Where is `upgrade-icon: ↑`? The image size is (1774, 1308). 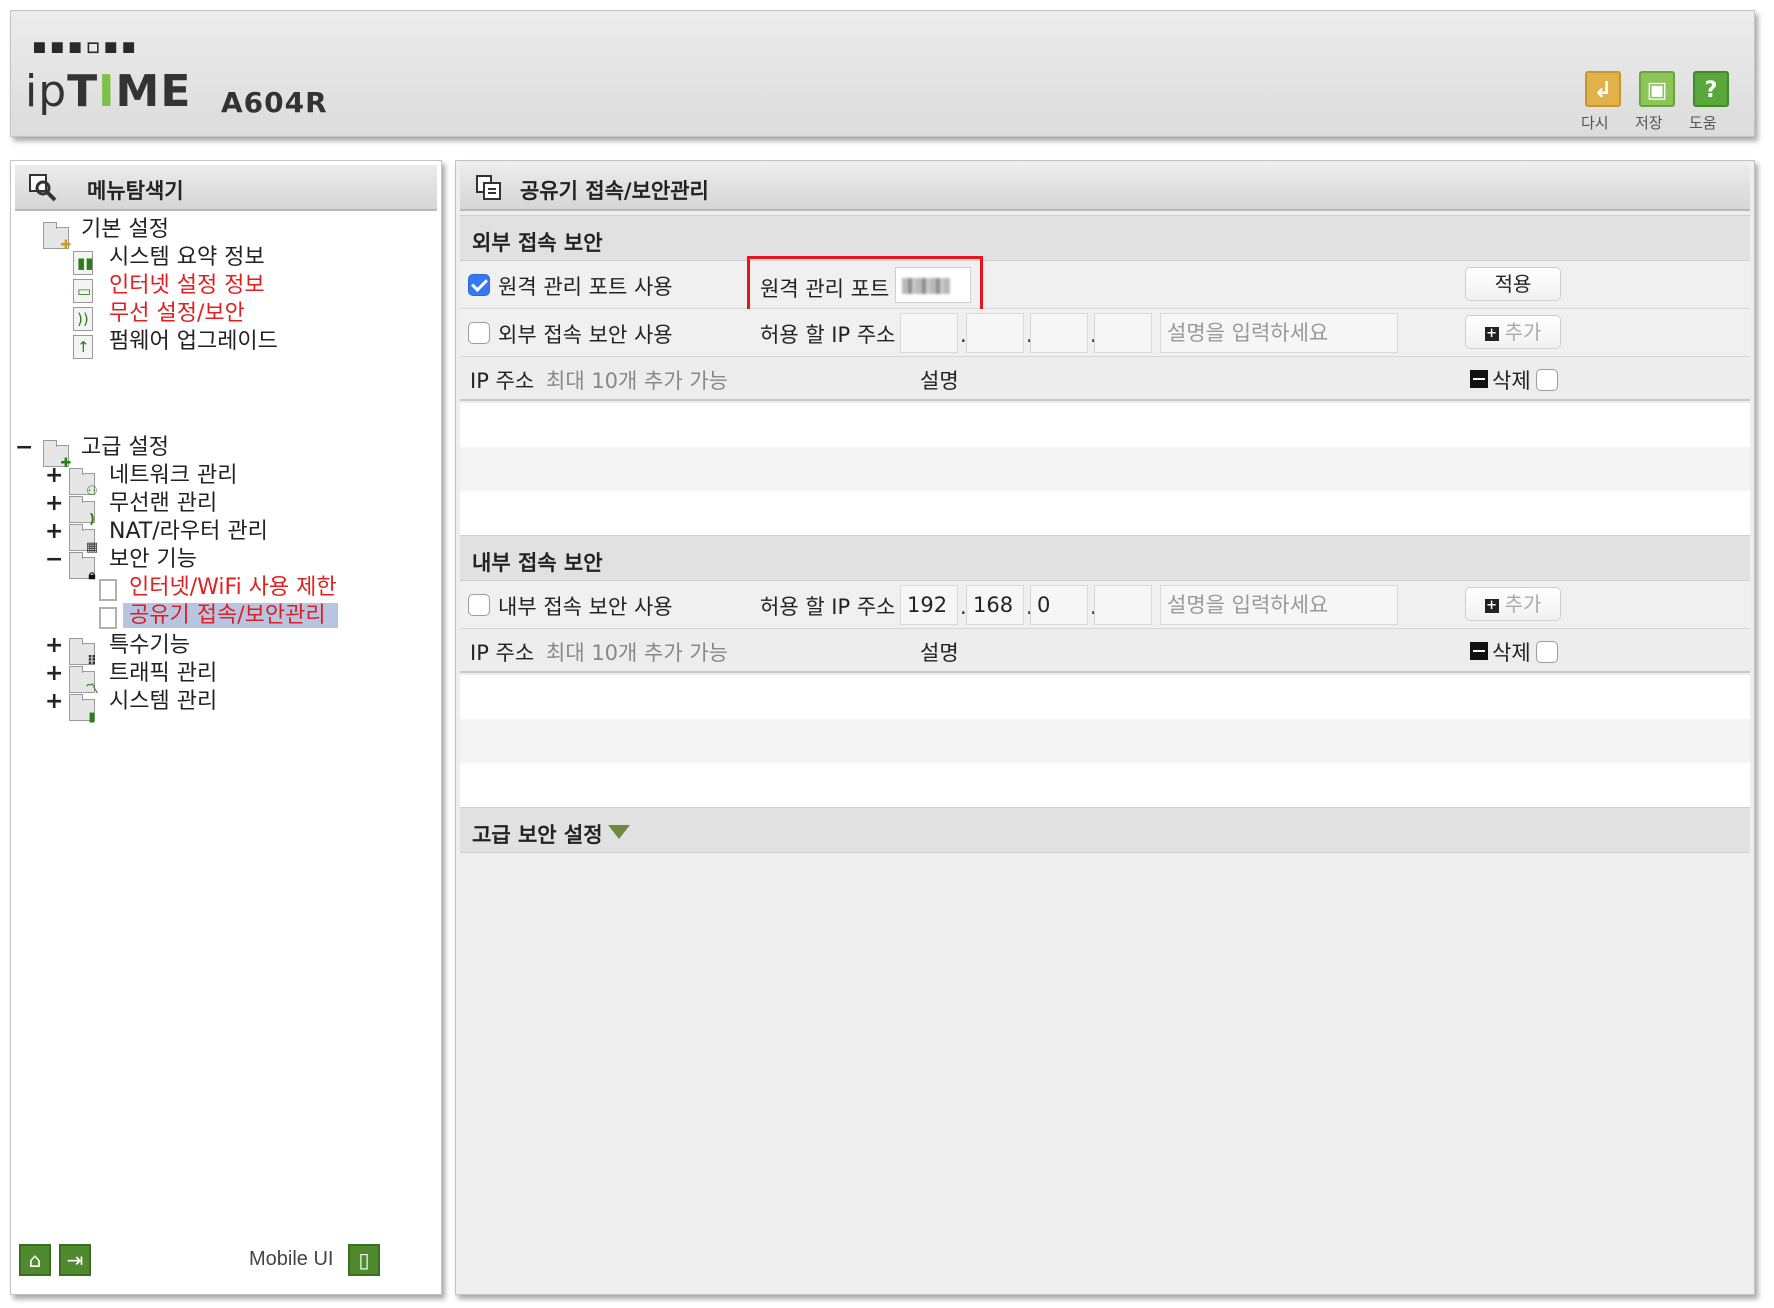
upgrade-icon: ↑ is located at coordinates (83, 347).